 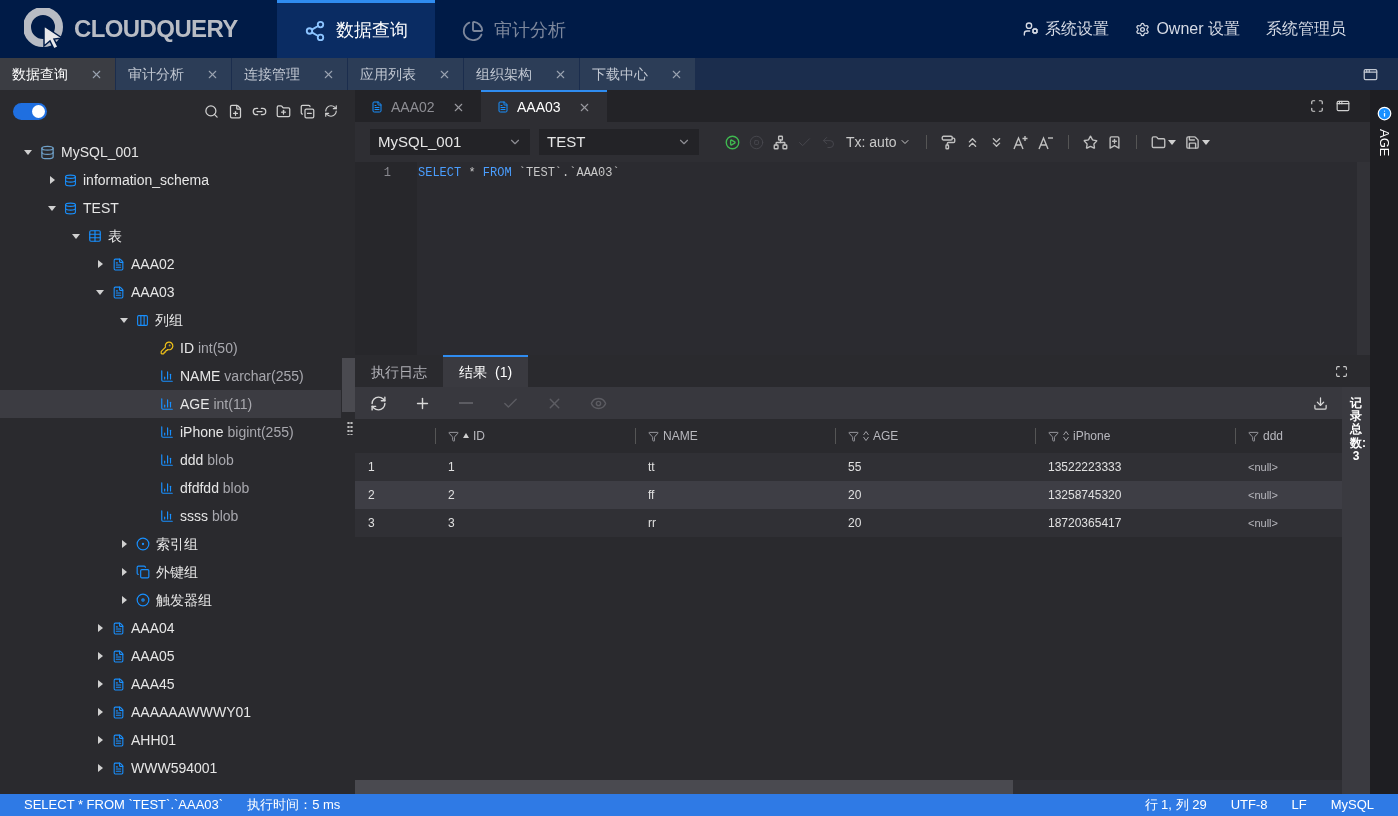 What do you see at coordinates (1384, 143) in the screenshot?
I see `panel-tab: AGE` at bounding box center [1384, 143].